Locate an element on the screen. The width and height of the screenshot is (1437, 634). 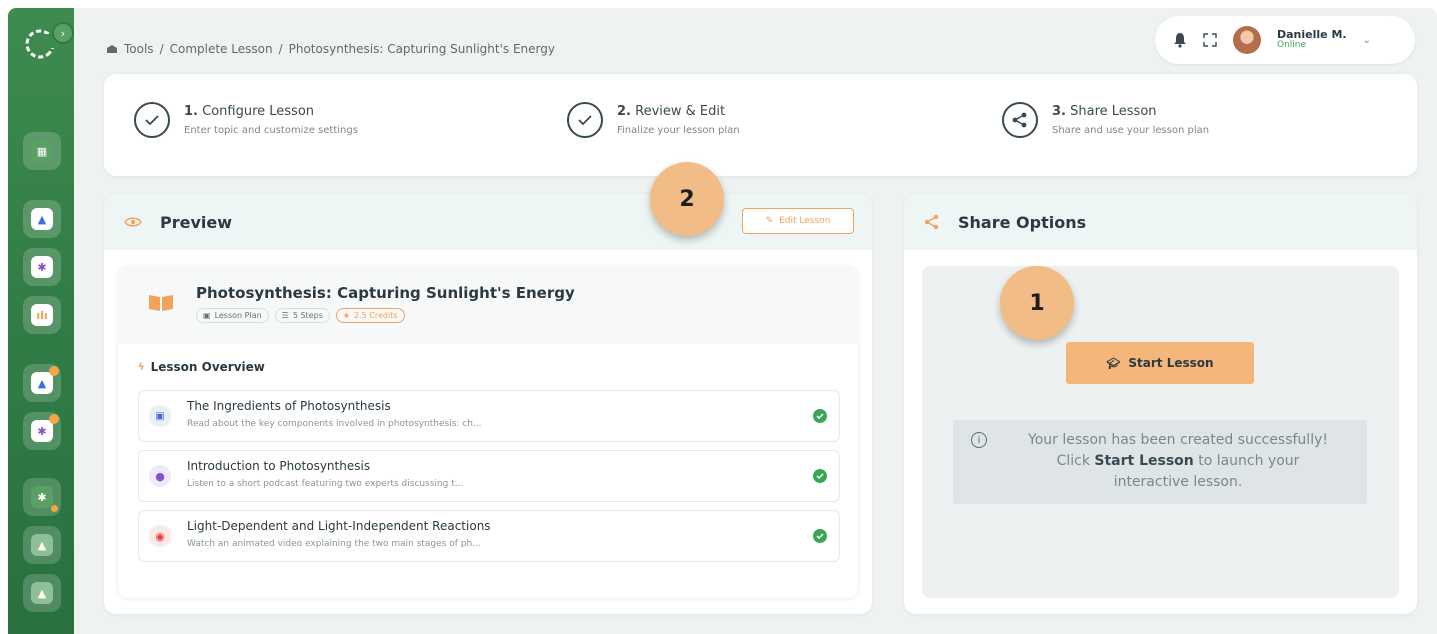
sidebar-item-4: ▲ is located at coordinates (42, 383).